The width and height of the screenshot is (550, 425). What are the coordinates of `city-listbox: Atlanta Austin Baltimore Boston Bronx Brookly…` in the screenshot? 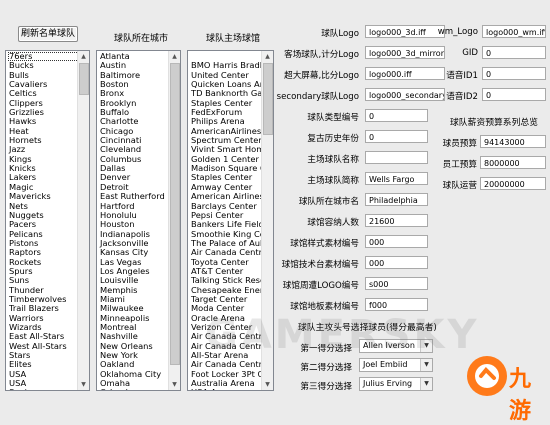 It's located at (138, 220).